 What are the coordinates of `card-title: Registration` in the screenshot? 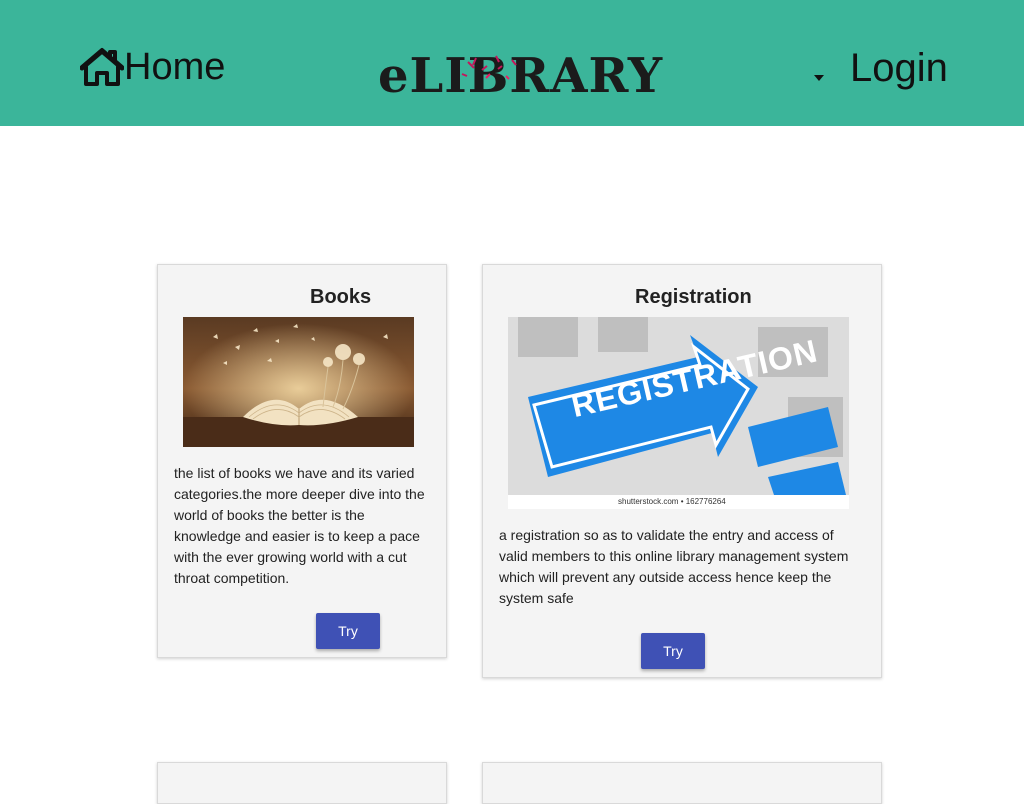 It's located at (693, 297).